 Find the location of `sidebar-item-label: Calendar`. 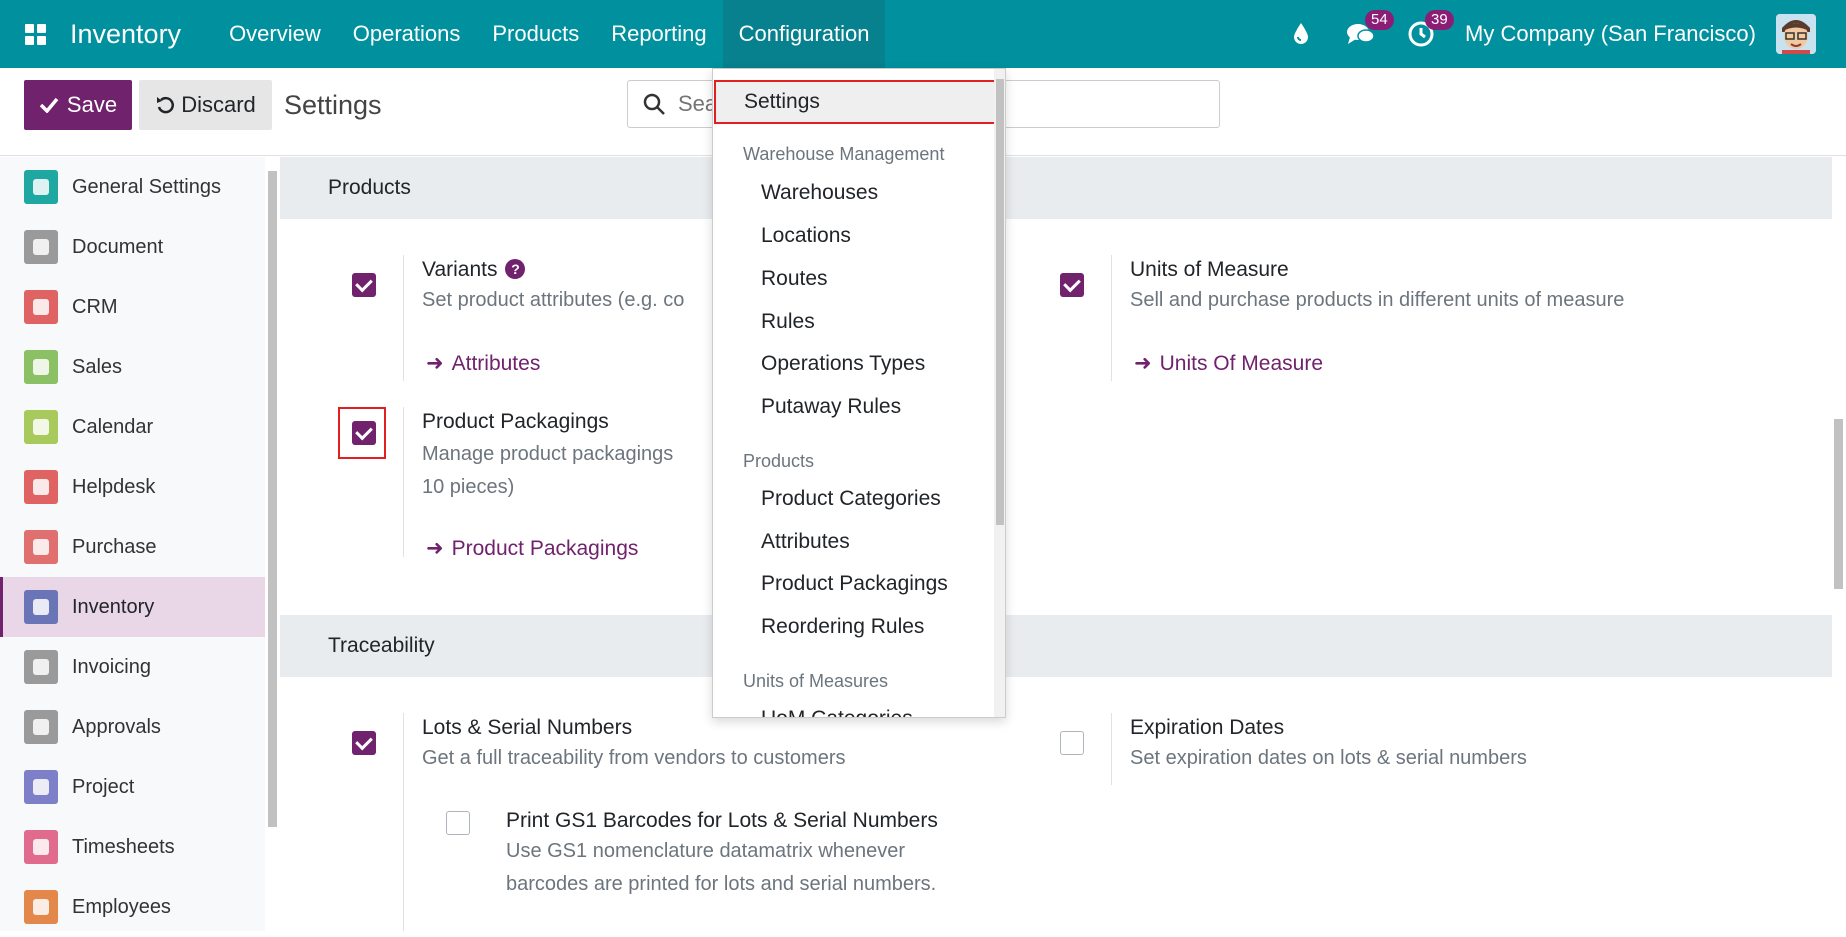

sidebar-item-label: Calendar is located at coordinates (113, 426).